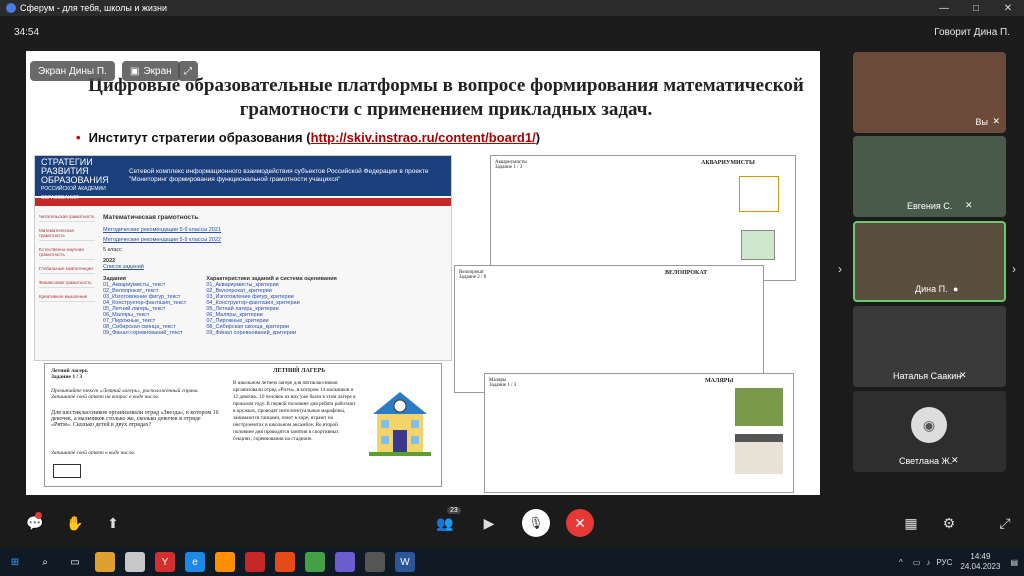 The height and width of the screenshot is (576, 1024). Describe the element at coordinates (105, 562) in the screenshot. I see `explorer-icon` at that location.